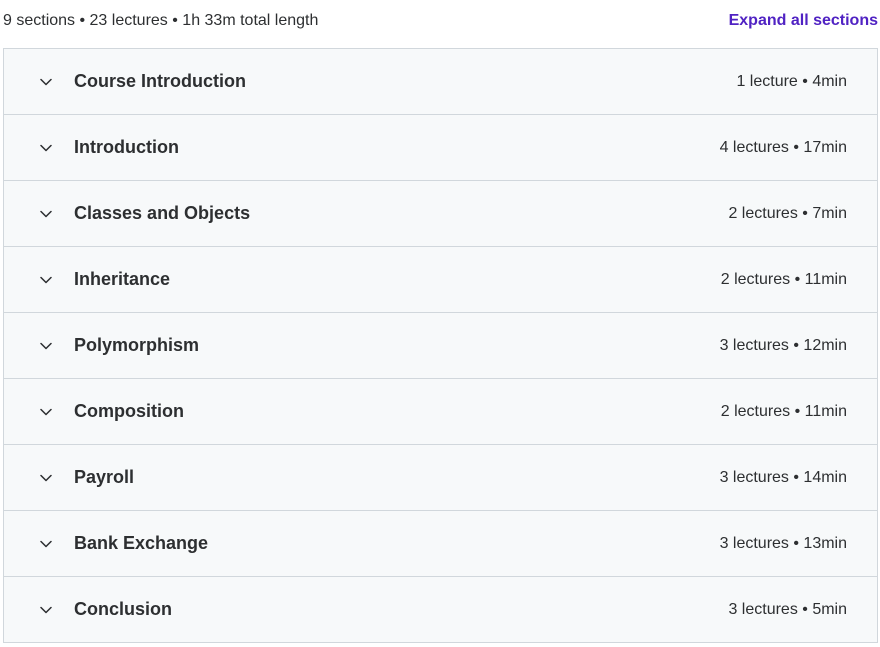 This screenshot has width=880, height=647. What do you see at coordinates (123, 609) in the screenshot?
I see `section-title: Conclusion` at bounding box center [123, 609].